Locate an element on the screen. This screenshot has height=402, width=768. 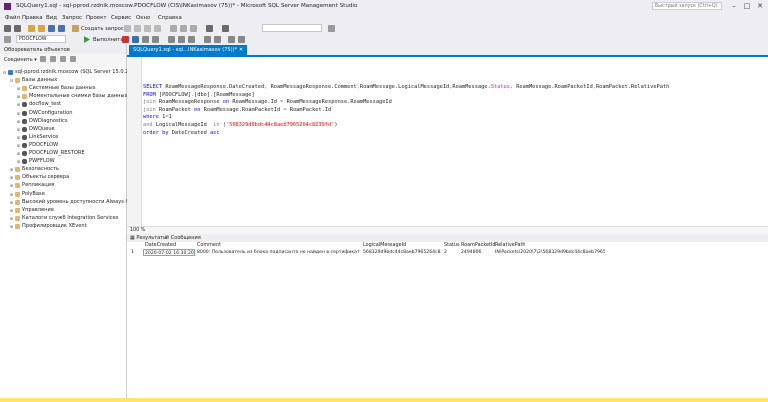
xmla-icon is located at coordinates (157, 28).